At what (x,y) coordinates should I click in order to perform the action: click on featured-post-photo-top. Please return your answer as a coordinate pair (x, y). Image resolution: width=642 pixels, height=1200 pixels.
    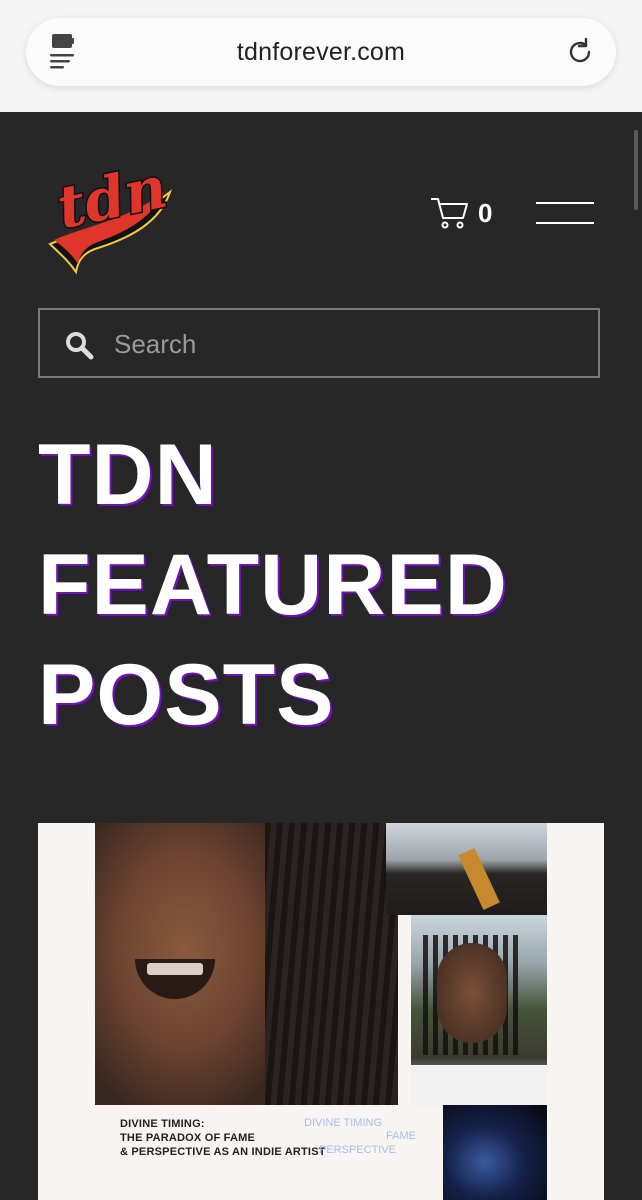
    Looking at the image, I should click on (466, 869).